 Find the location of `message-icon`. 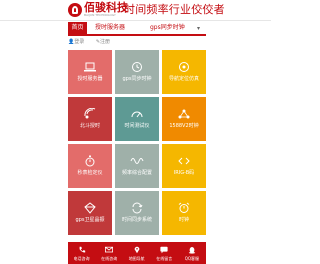

message-icon is located at coordinates (164, 250).